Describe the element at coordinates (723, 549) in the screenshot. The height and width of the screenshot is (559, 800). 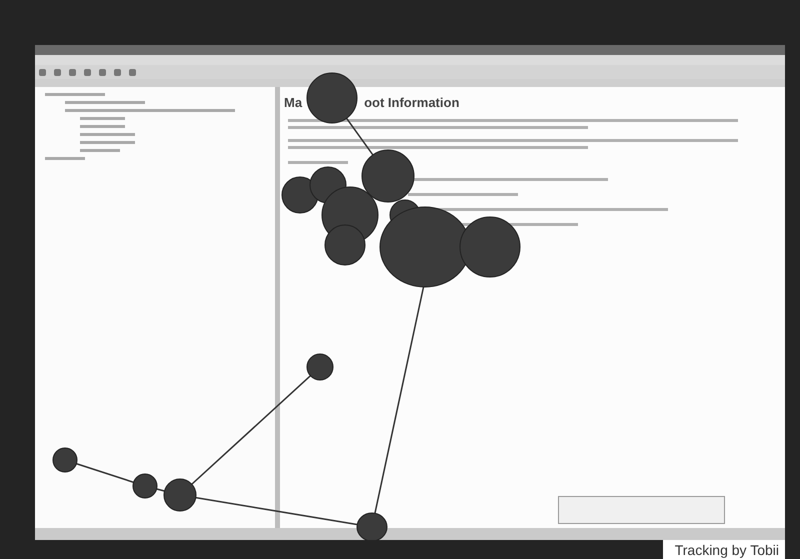
I see `caption-label: Tracking by Tobii` at that location.